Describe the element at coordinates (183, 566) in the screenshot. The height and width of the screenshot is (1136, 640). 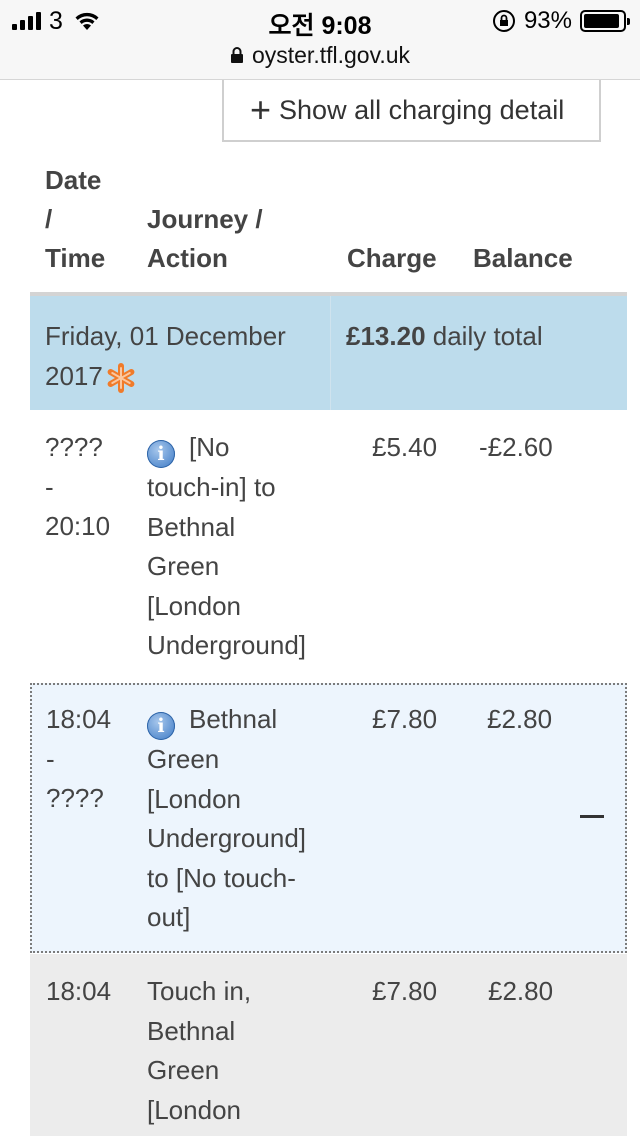
I see `row-1-journey-line: Green` at that location.